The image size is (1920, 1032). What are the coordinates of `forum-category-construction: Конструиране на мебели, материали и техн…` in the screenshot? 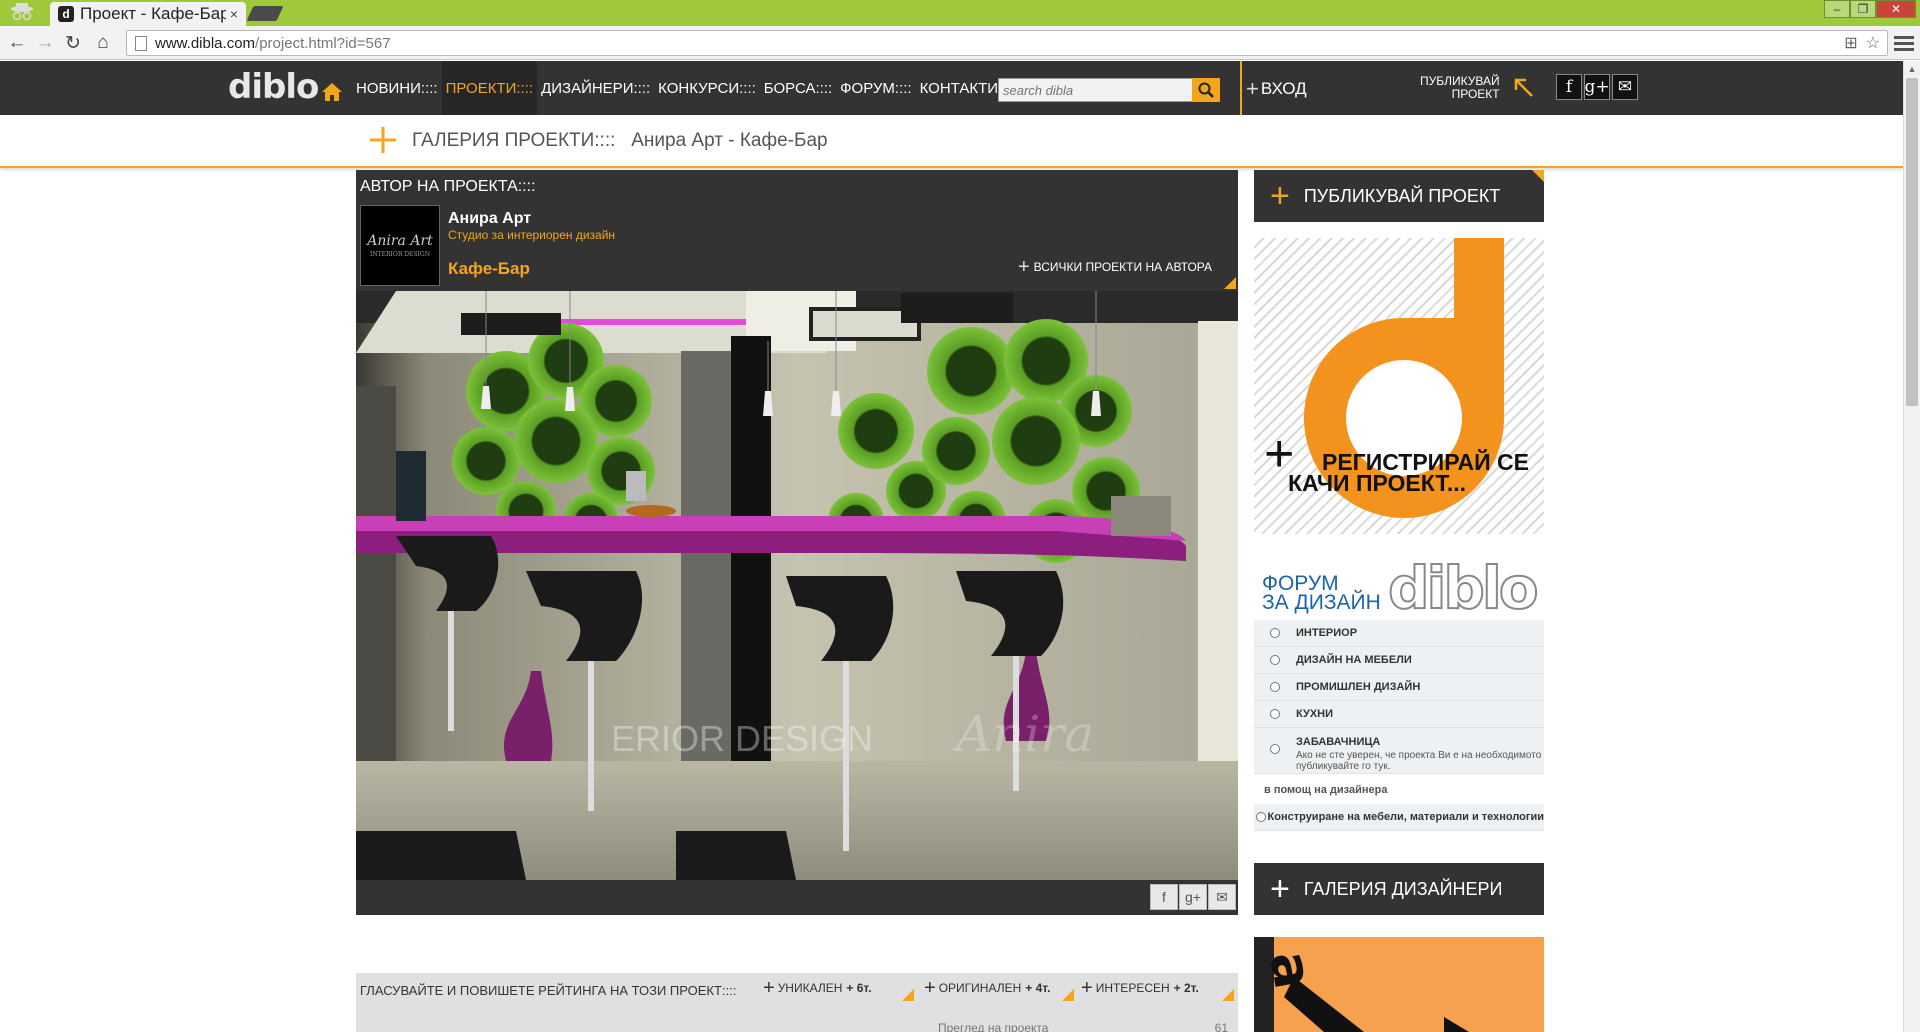 It's located at (1399, 817).